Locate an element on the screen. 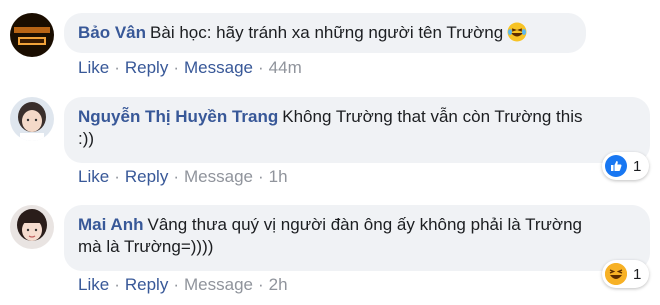 The height and width of the screenshot is (305, 660). comment-actions: Like · Reply · Message · 2h is located at coordinates (183, 285).